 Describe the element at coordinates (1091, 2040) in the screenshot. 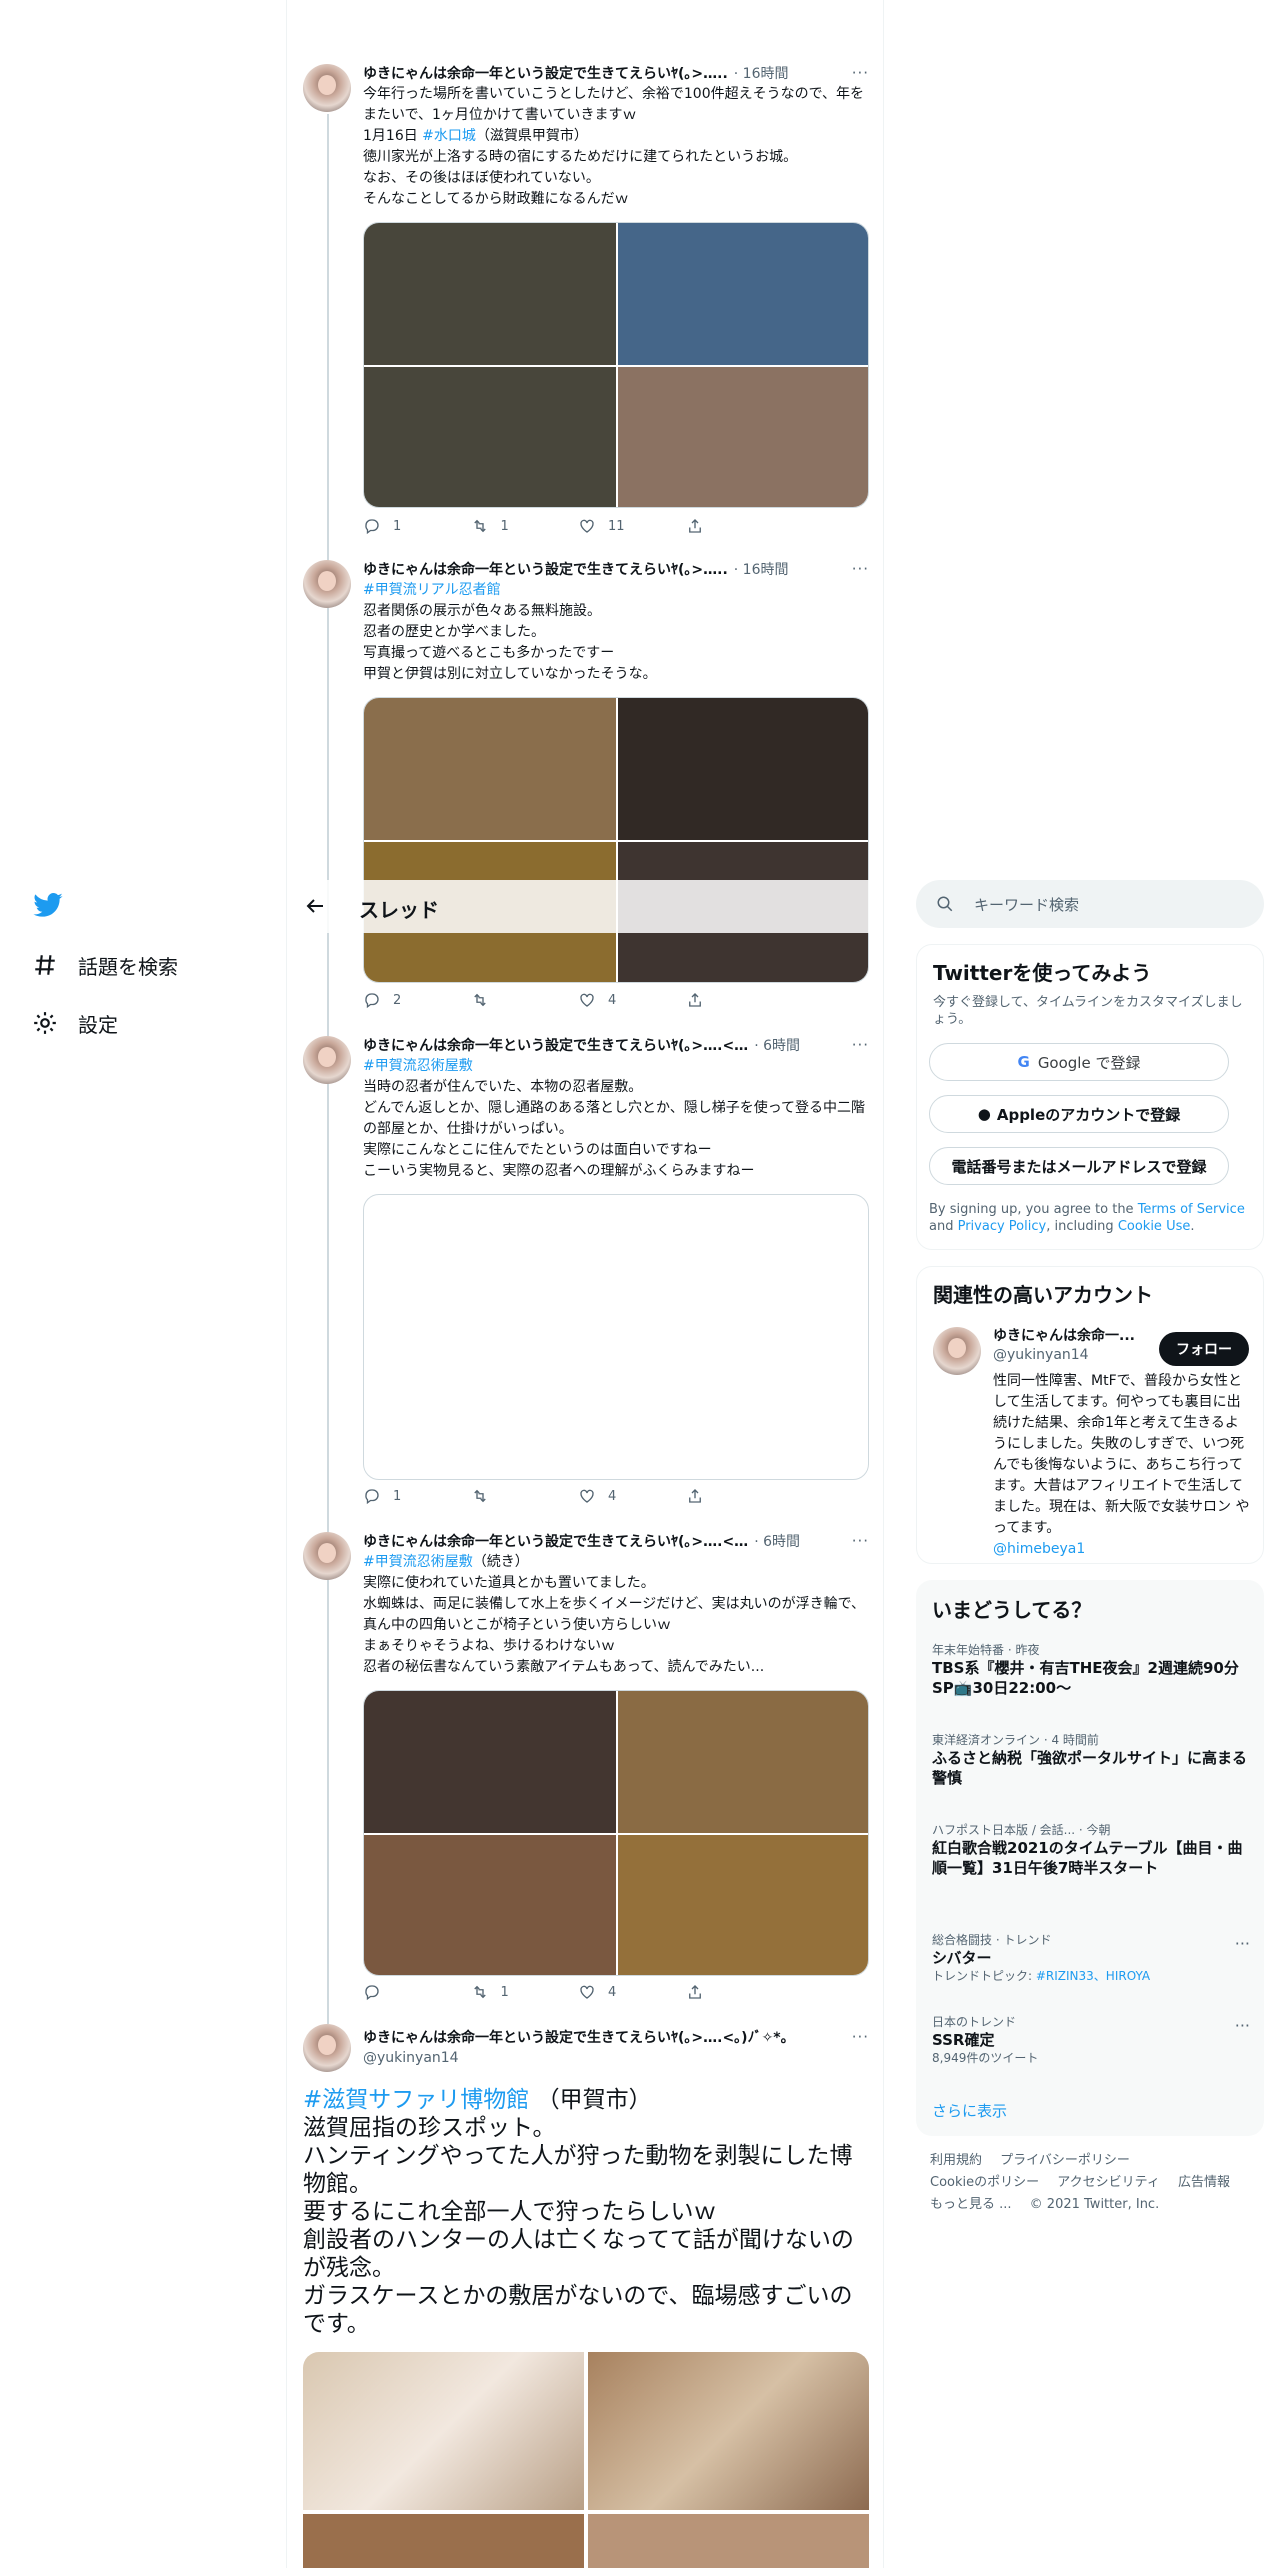

I see `trend-item: 日本のトレンド SSR確定 8,949件のツイート ···` at that location.